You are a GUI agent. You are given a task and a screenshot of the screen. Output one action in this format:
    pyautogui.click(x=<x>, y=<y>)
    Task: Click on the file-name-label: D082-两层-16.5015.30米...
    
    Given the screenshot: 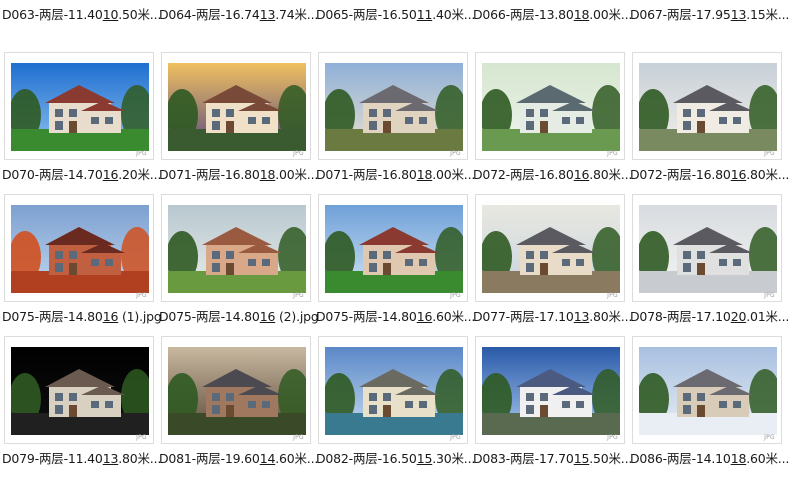 What is the action you would take?
    pyautogui.click(x=396, y=457)
    